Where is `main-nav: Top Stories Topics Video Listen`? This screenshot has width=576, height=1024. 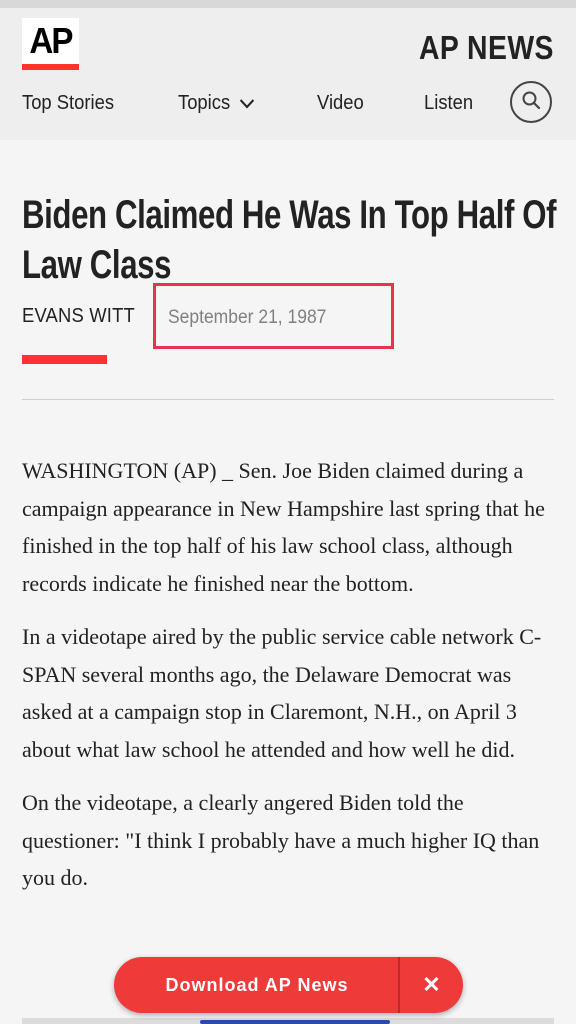
main-nav: Top Stories Topics Video Listen is located at coordinates (277, 103).